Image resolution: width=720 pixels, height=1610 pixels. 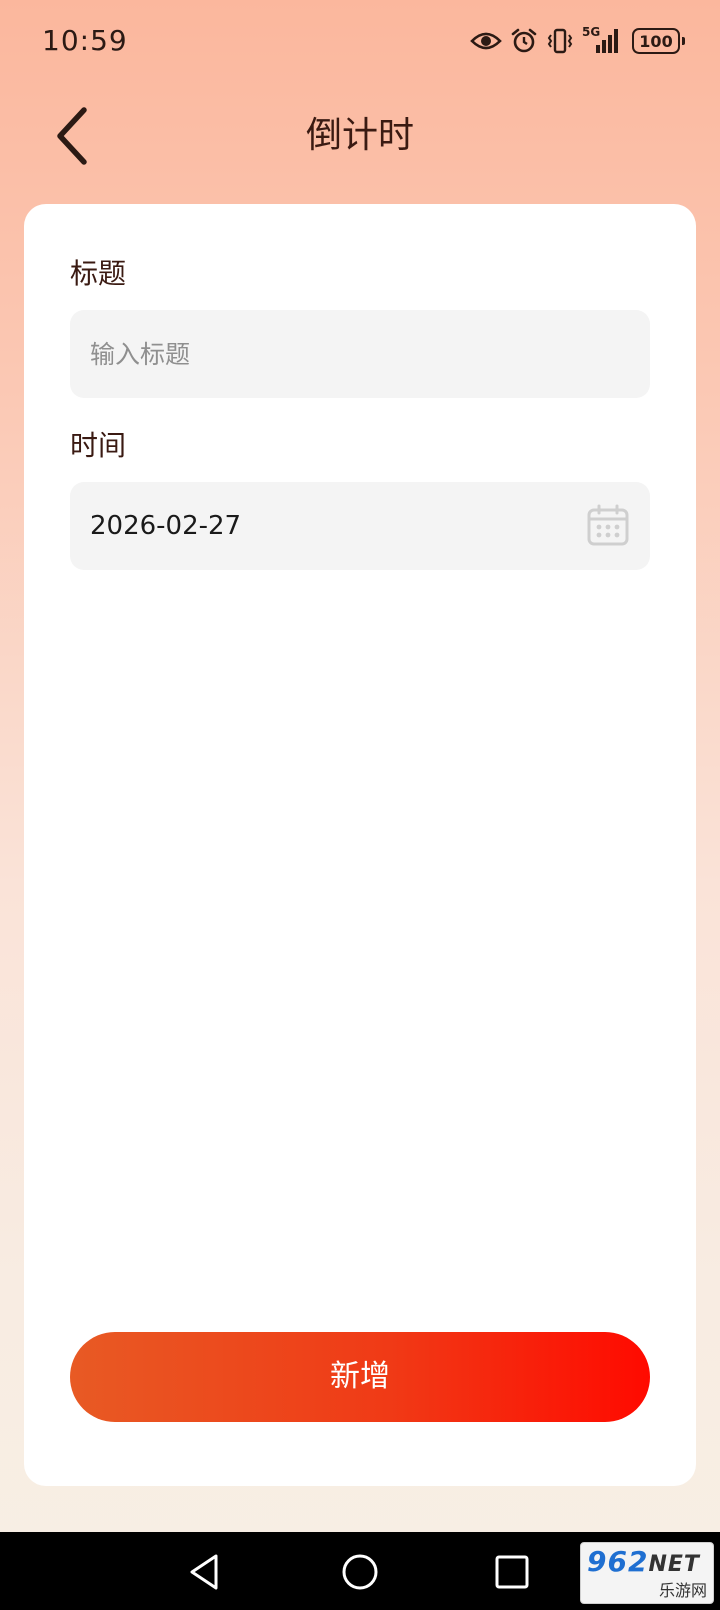 What do you see at coordinates (166, 526) in the screenshot?
I see `date-value: 2026-02-27` at bounding box center [166, 526].